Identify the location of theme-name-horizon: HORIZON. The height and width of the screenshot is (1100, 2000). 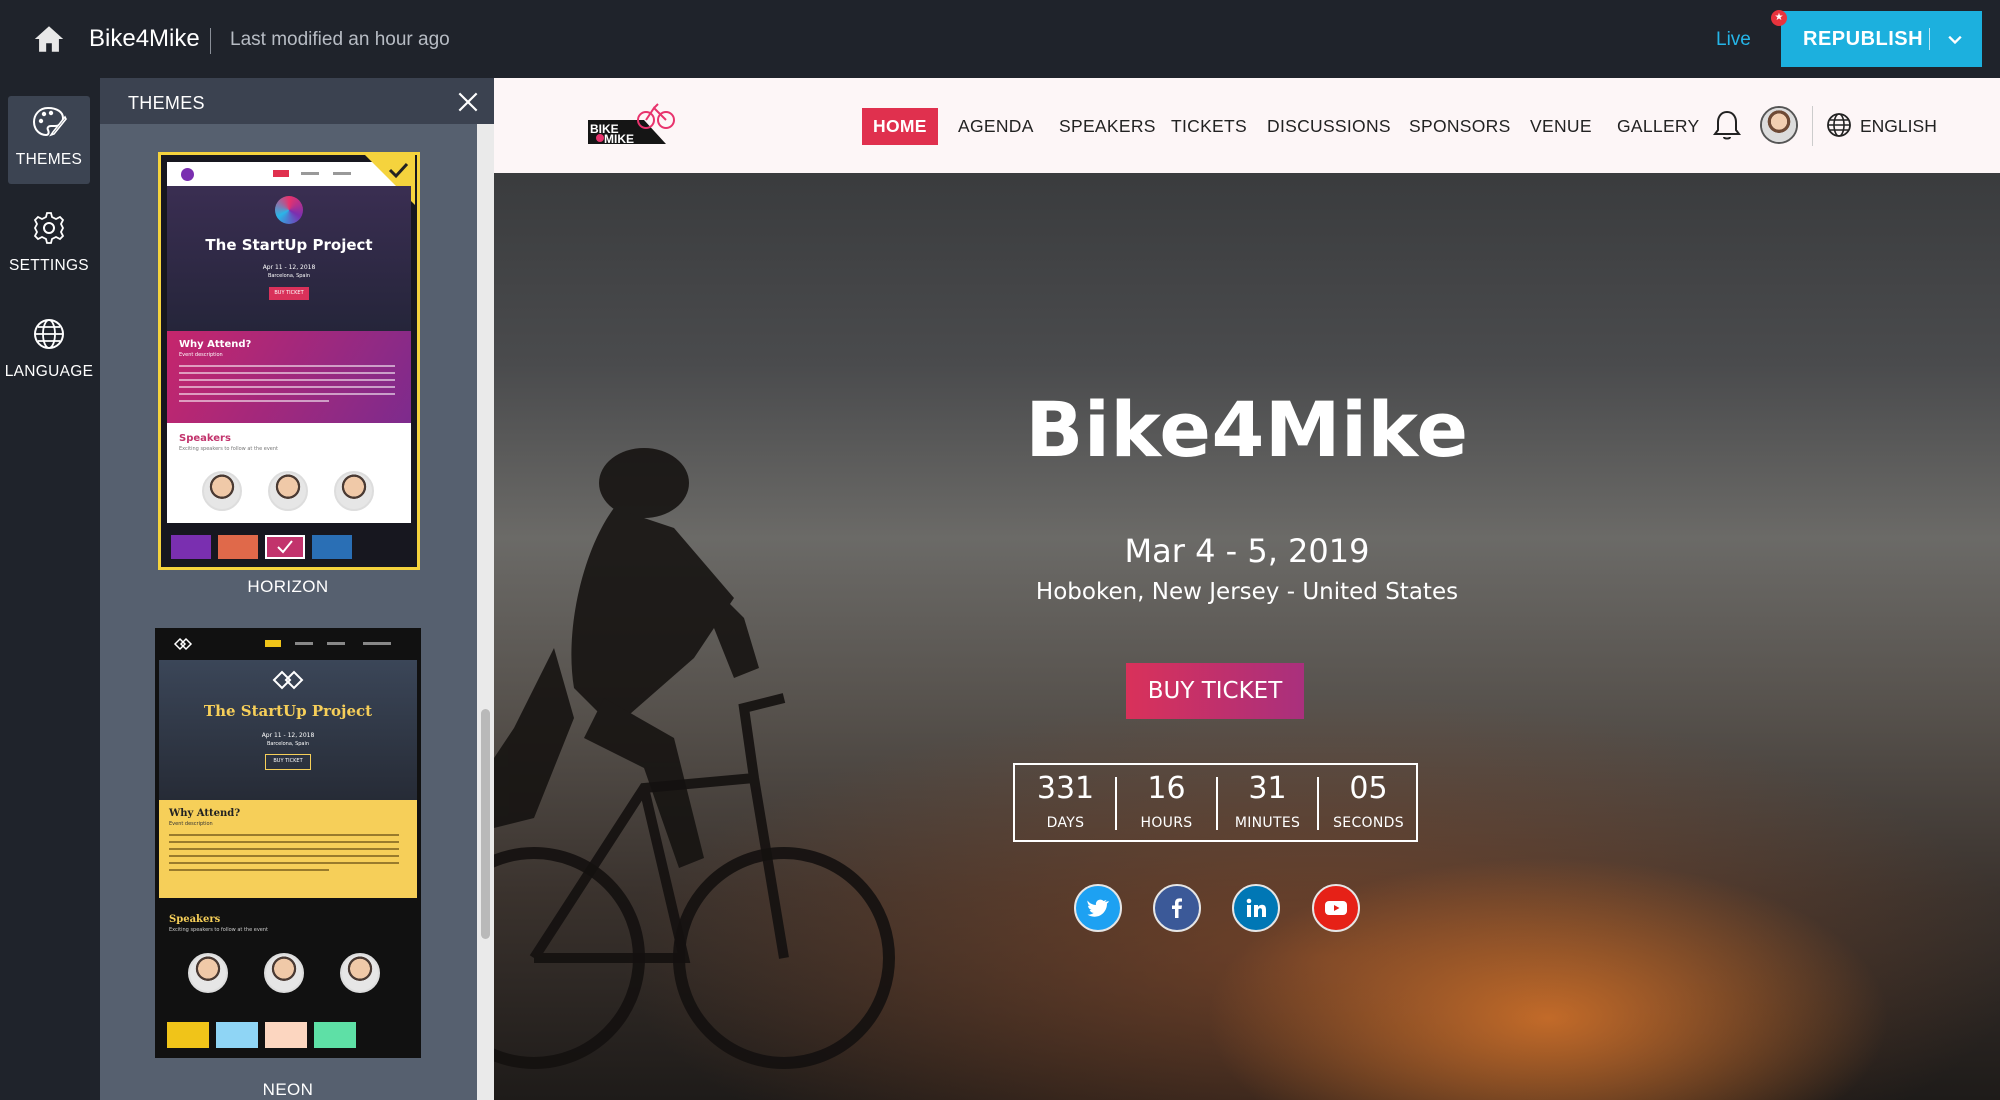
(288, 586).